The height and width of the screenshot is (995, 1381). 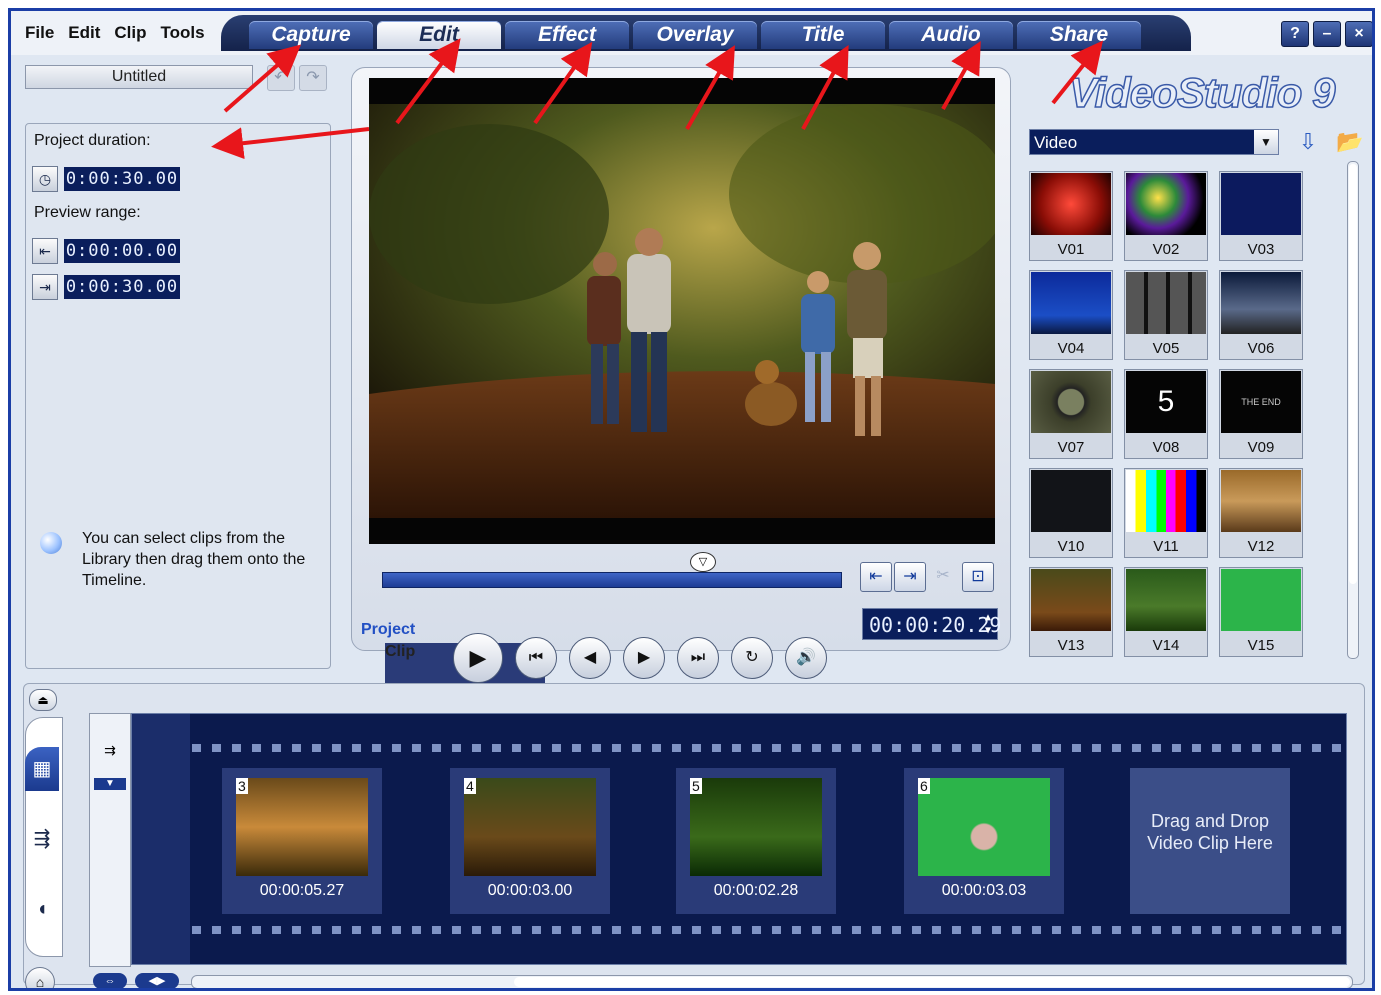 I want to click on clip-number: 3, so click(x=242, y=786).